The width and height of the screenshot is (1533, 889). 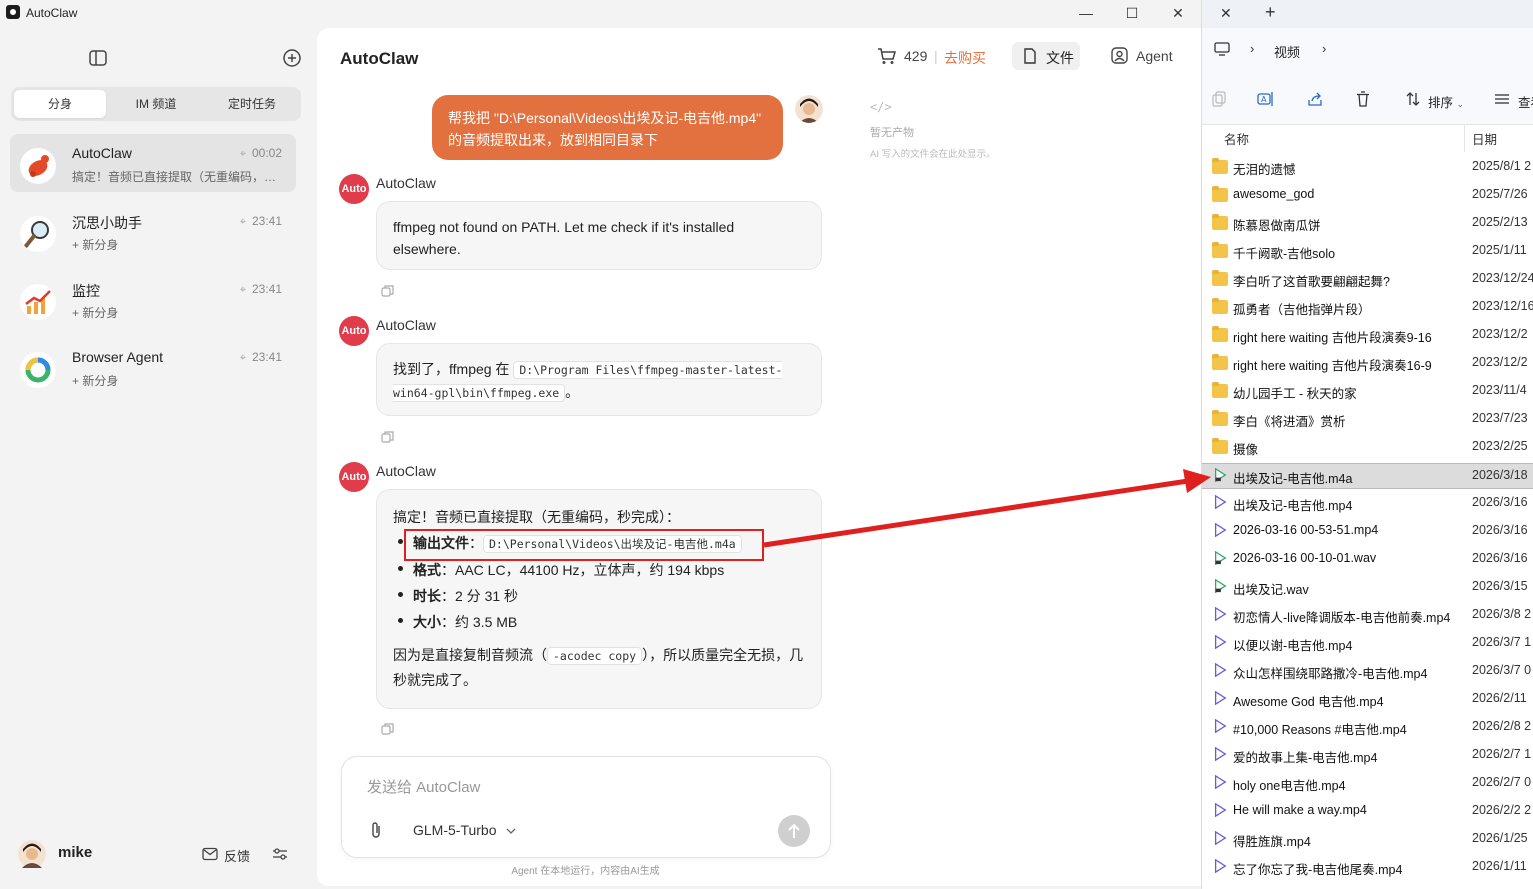 What do you see at coordinates (1367, 615) in the screenshot?
I see `file-row: 初恋情人-live降调版本-电吉他前奏.mp4 2026/3/8 2` at bounding box center [1367, 615].